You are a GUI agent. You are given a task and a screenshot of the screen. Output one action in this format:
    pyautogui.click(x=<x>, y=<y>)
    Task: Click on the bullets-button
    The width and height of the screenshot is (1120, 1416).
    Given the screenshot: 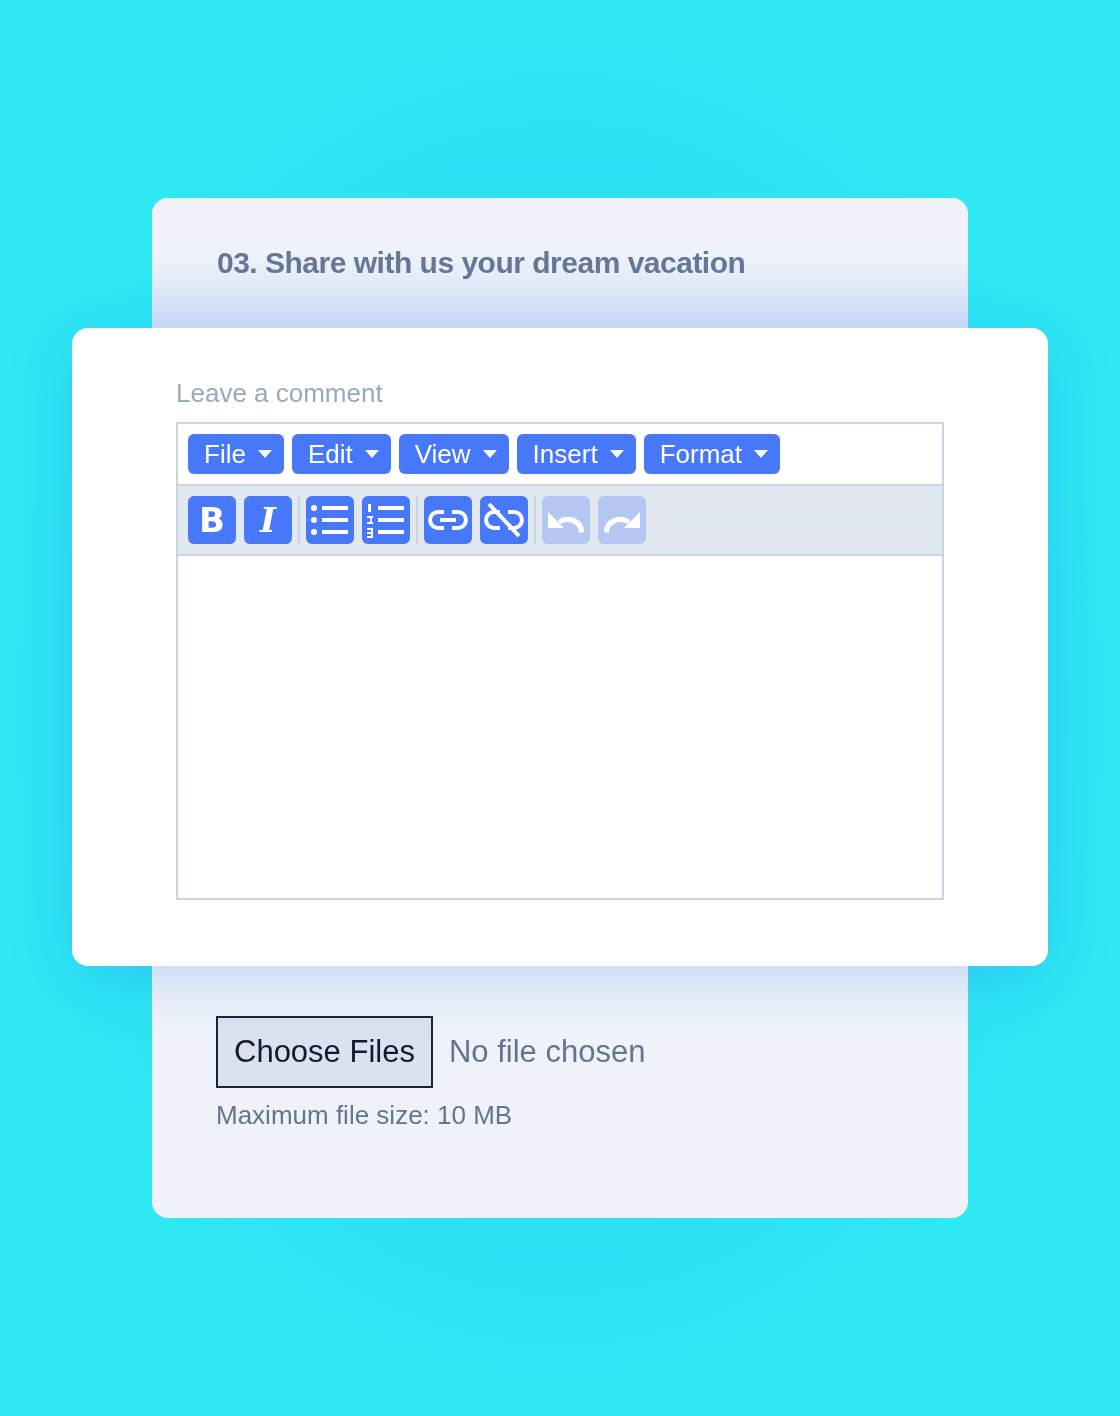 What is the action you would take?
    pyautogui.click(x=330, y=520)
    